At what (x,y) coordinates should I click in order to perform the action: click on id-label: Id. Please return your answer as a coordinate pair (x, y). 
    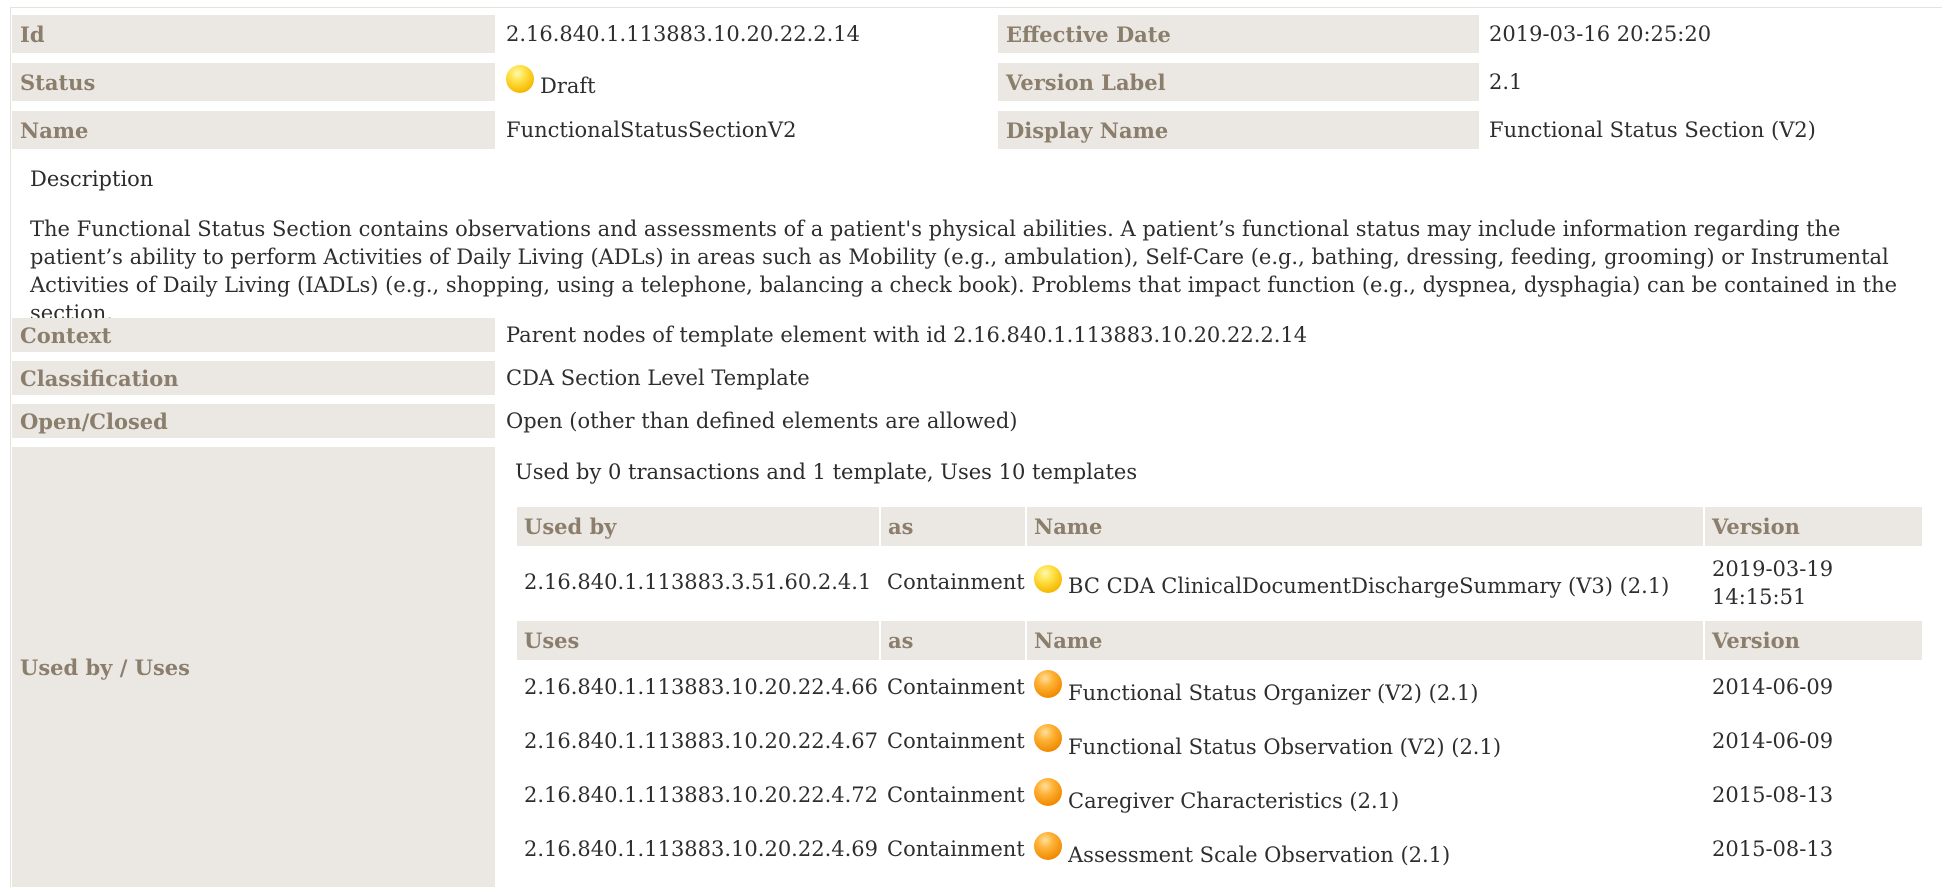
    Looking at the image, I should click on (253, 34).